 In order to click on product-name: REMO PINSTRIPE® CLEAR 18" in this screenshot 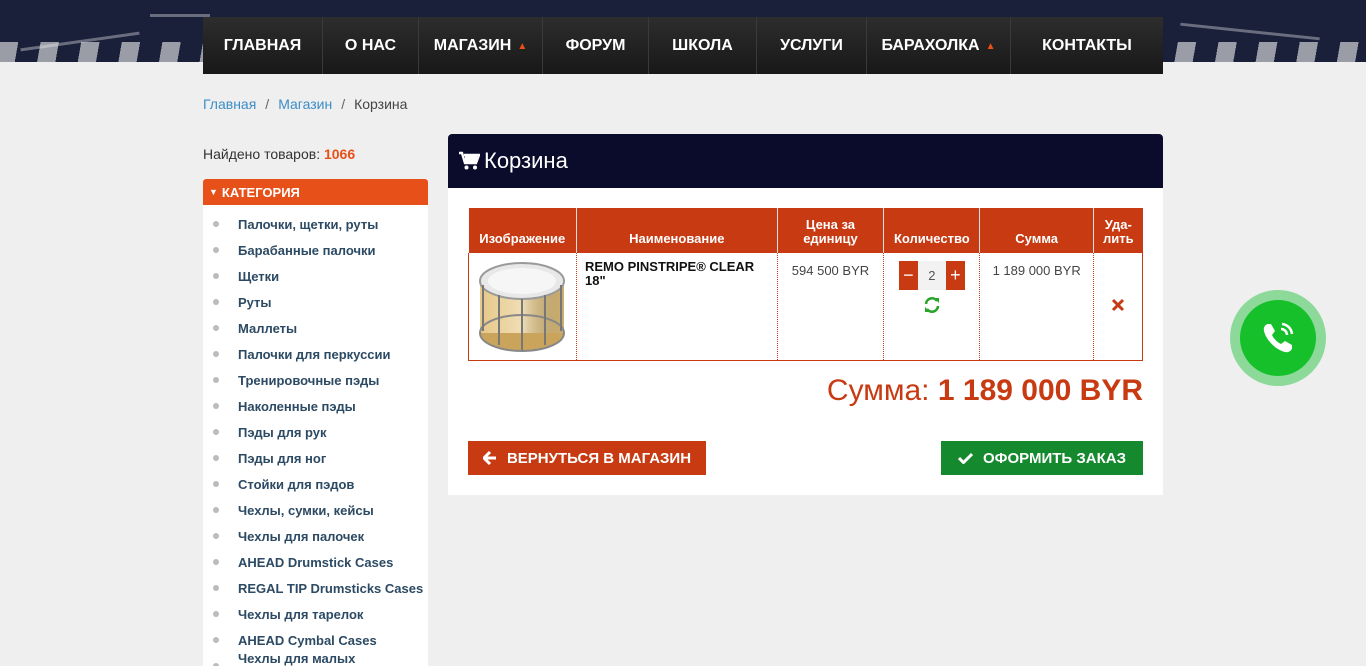, I will do `click(677, 270)`.